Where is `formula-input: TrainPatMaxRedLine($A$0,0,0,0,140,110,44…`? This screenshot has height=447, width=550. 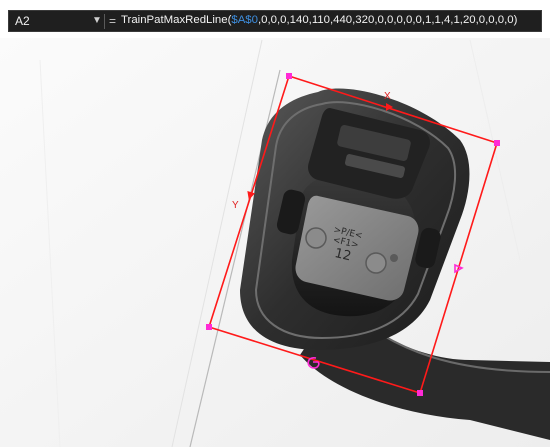
formula-input: TrainPatMaxRedLine($A$0,0,0,0,140,110,44… is located at coordinates (319, 20).